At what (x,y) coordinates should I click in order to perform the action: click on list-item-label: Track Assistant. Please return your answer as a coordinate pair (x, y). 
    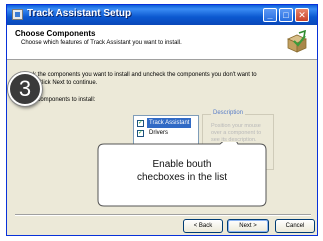
    Looking at the image, I should click on (169, 123).